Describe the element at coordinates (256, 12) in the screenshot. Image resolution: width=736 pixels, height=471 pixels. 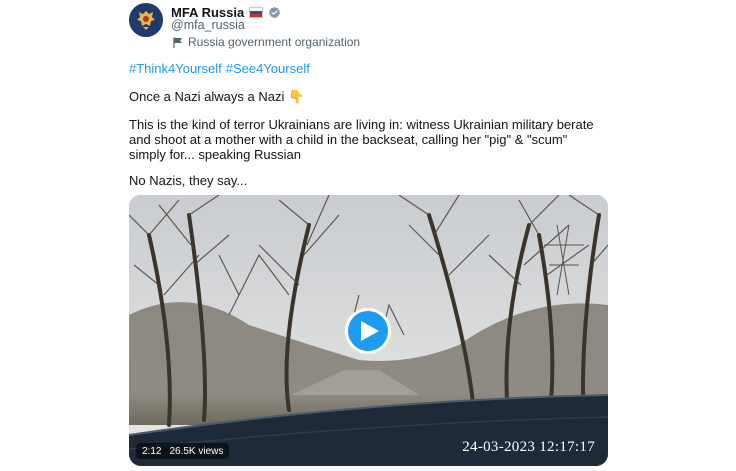
I see `russia-flag-icon` at that location.